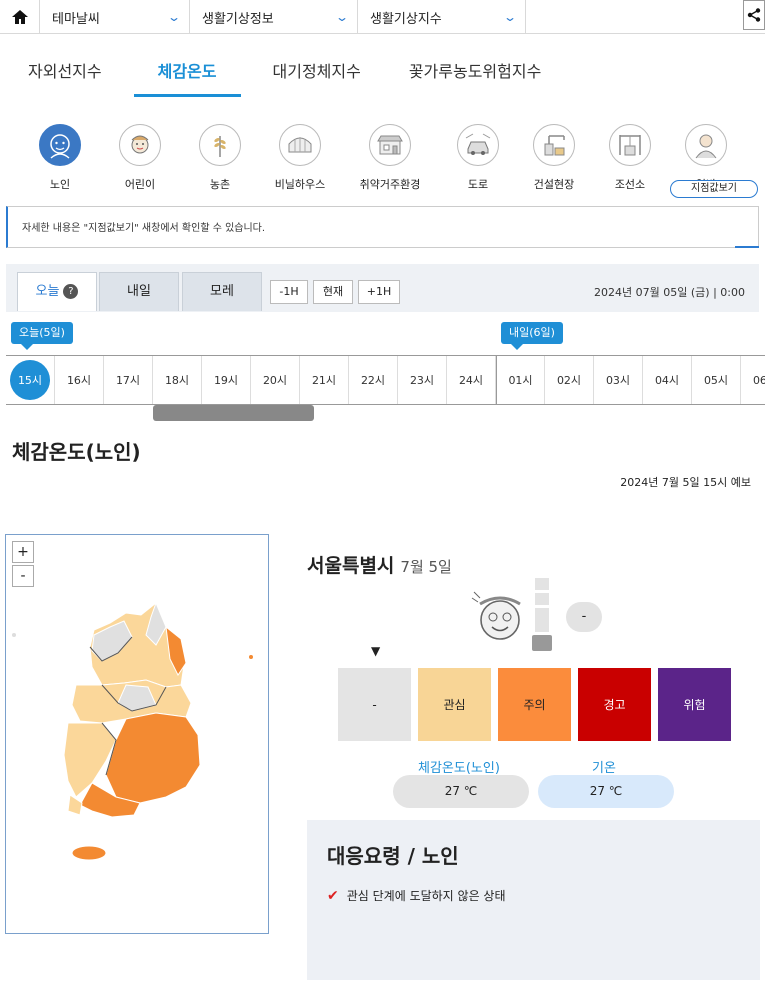  Describe the element at coordinates (79, 380) in the screenshot. I see `hour-cell: 16시` at that location.